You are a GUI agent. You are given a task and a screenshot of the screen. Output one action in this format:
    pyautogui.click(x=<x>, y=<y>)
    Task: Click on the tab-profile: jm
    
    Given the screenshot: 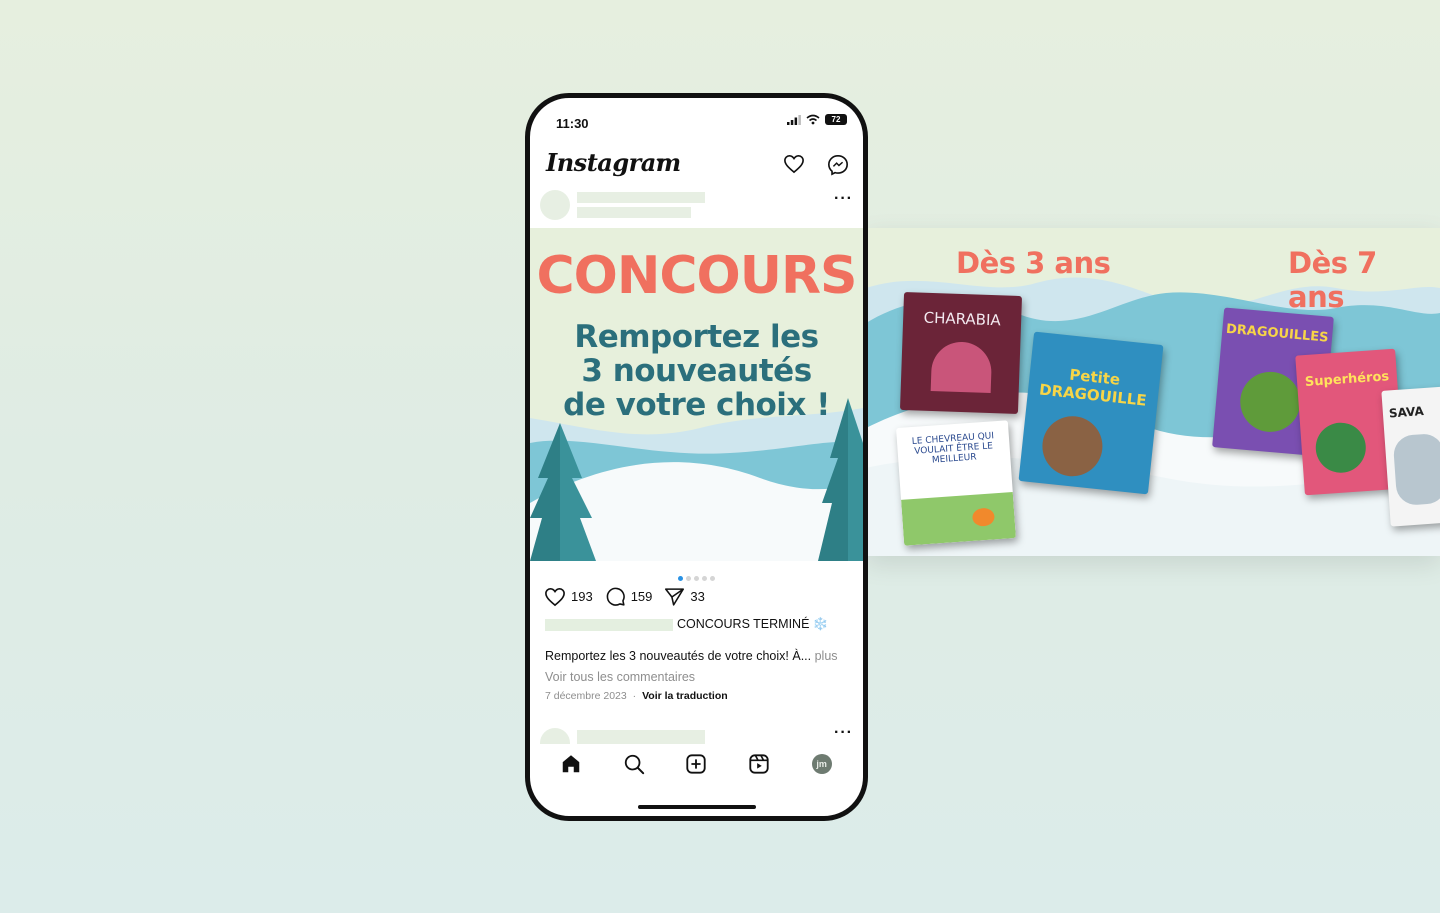 What is the action you would take?
    pyautogui.click(x=822, y=764)
    